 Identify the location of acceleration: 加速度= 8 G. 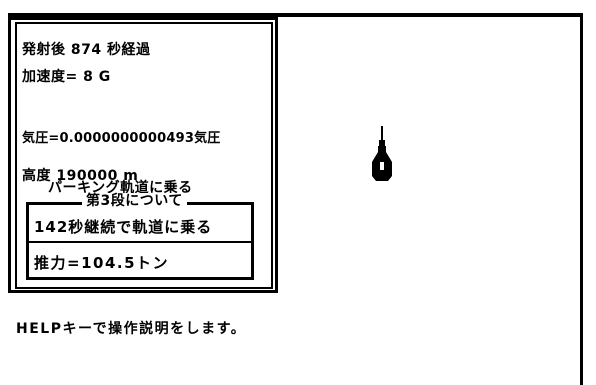
(66, 77).